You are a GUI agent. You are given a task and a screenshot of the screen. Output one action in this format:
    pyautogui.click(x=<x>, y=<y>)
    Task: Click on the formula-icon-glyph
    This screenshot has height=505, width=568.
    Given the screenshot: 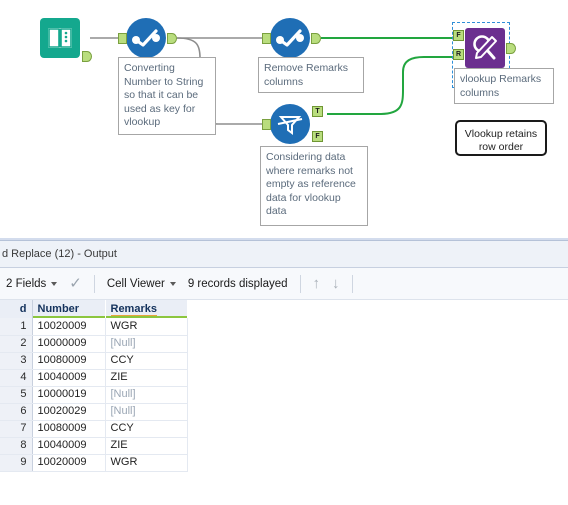 What is the action you would take?
    pyautogui.click(x=146, y=38)
    